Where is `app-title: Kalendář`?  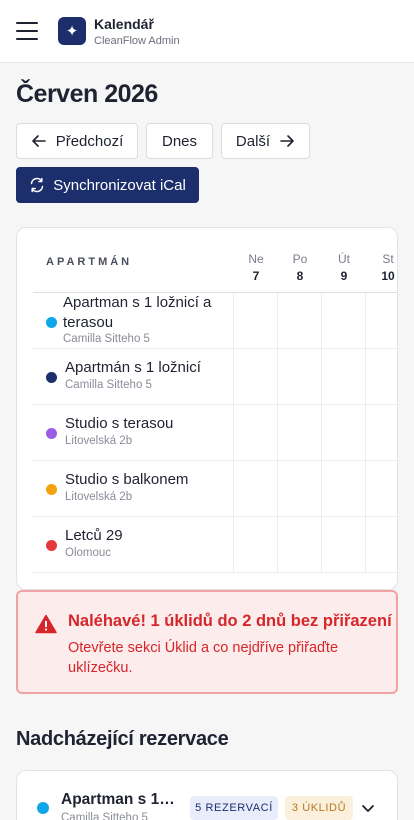 app-title: Kalendář is located at coordinates (124, 24).